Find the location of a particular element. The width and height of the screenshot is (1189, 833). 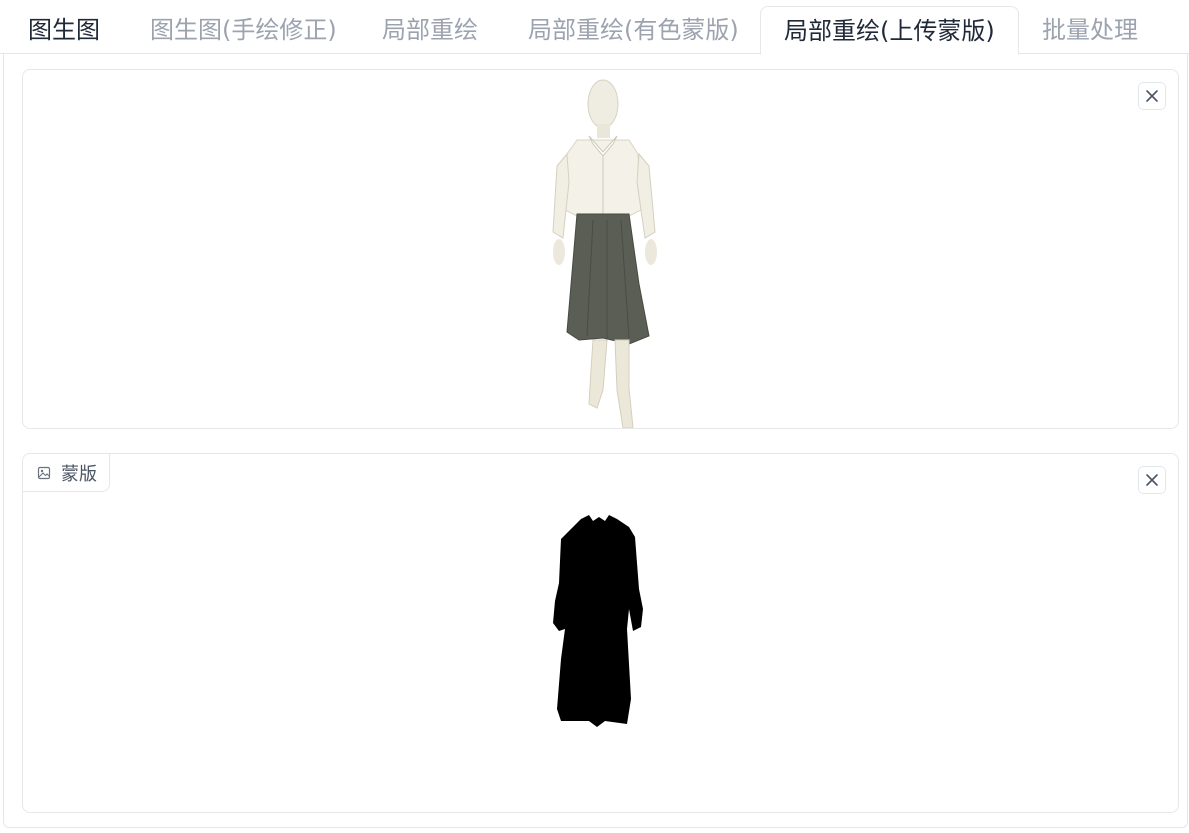

tab-img2img: 图生图 is located at coordinates (64, 29).